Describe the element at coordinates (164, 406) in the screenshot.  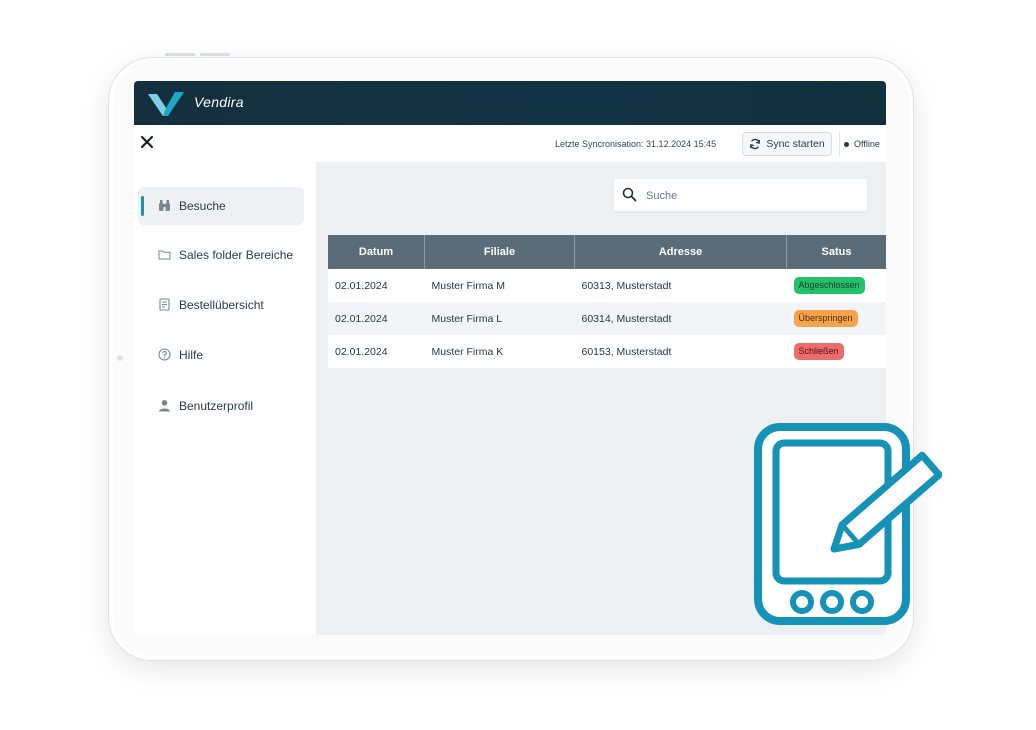
I see `user-icon` at that location.